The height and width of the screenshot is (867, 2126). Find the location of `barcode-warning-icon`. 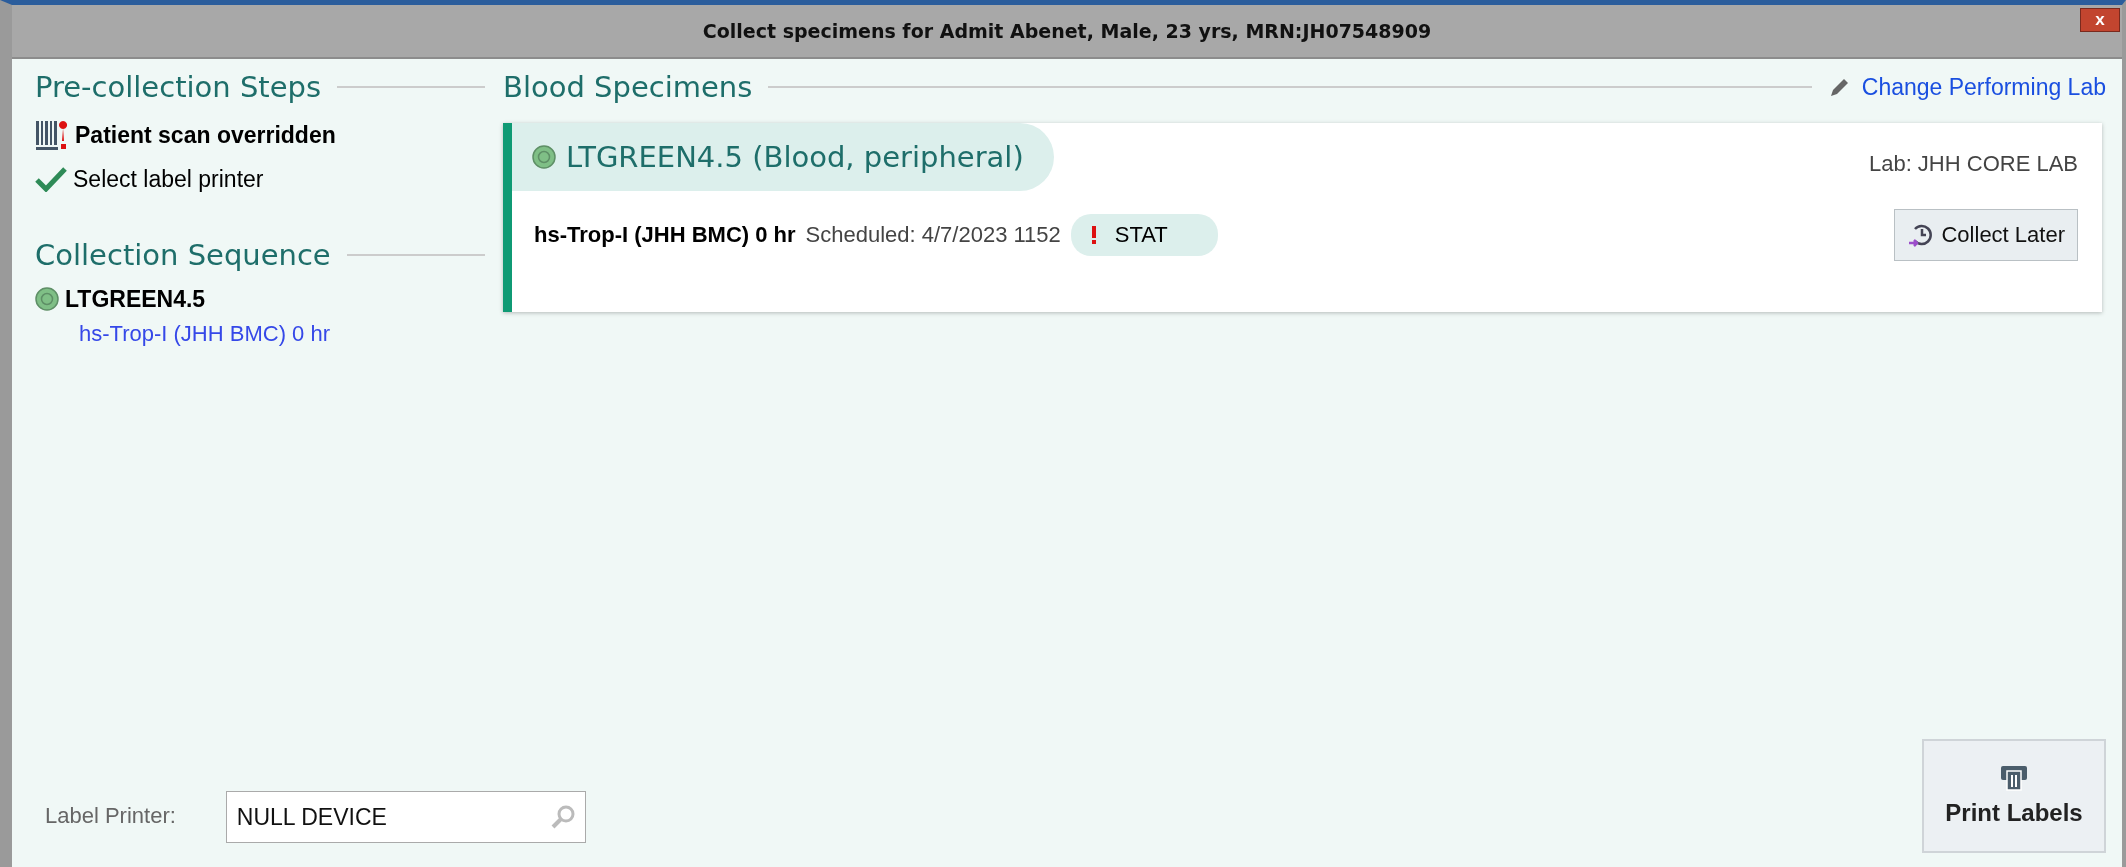

barcode-warning-icon is located at coordinates (52, 135).